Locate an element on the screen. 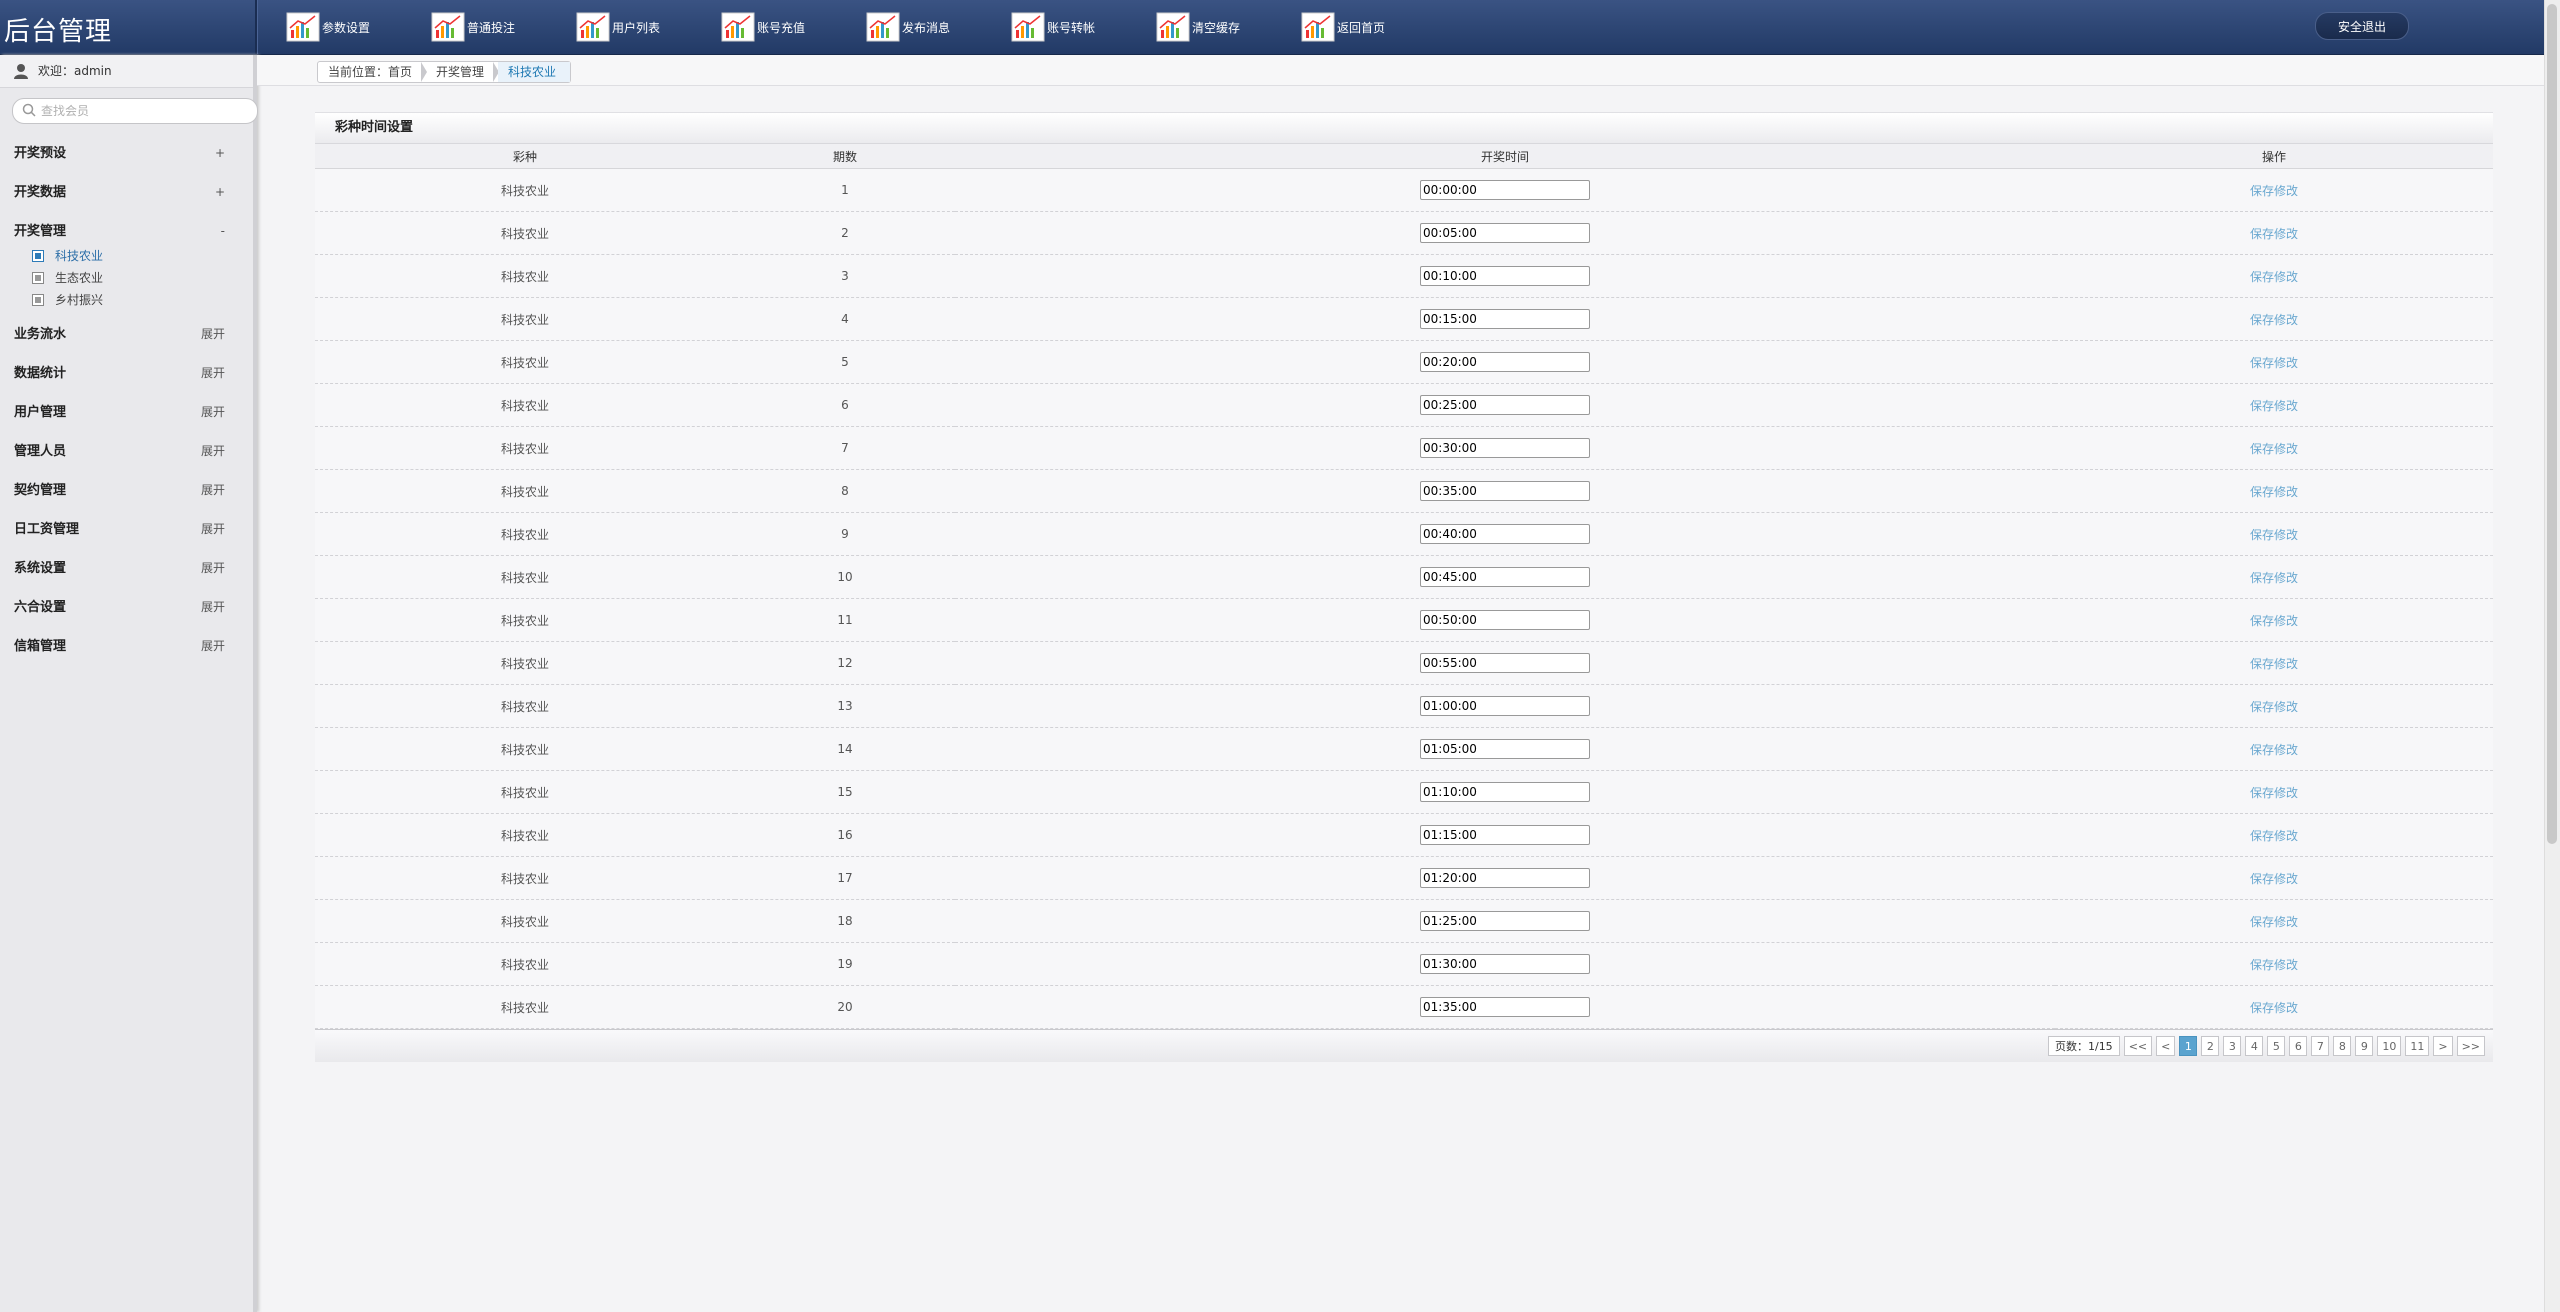 This screenshot has height=1312, width=2560. topnav-item-6: 清空缓存 is located at coordinates (1228, 27).